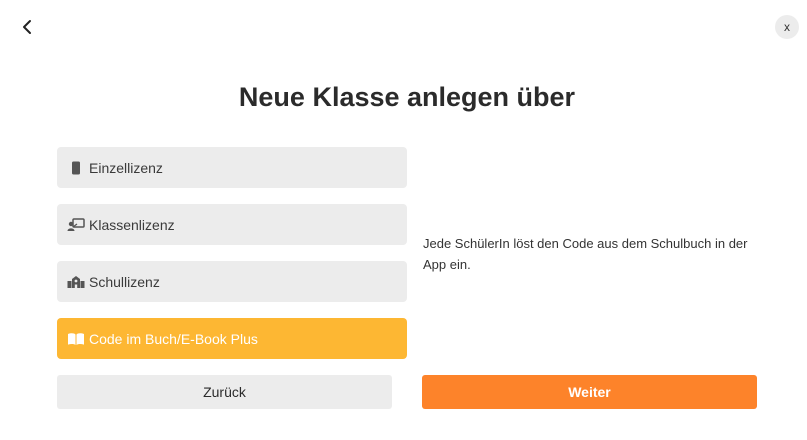  Describe the element at coordinates (224, 392) in the screenshot. I see `back-button: Zurück` at that location.